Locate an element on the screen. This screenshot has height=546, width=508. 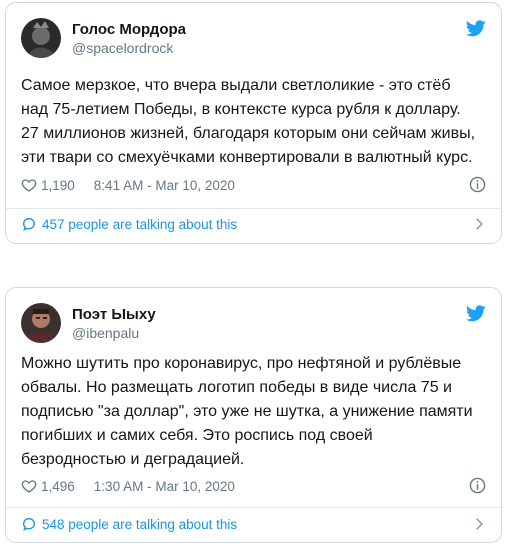
talking-label: 457 people are talking about this is located at coordinates (139, 224).